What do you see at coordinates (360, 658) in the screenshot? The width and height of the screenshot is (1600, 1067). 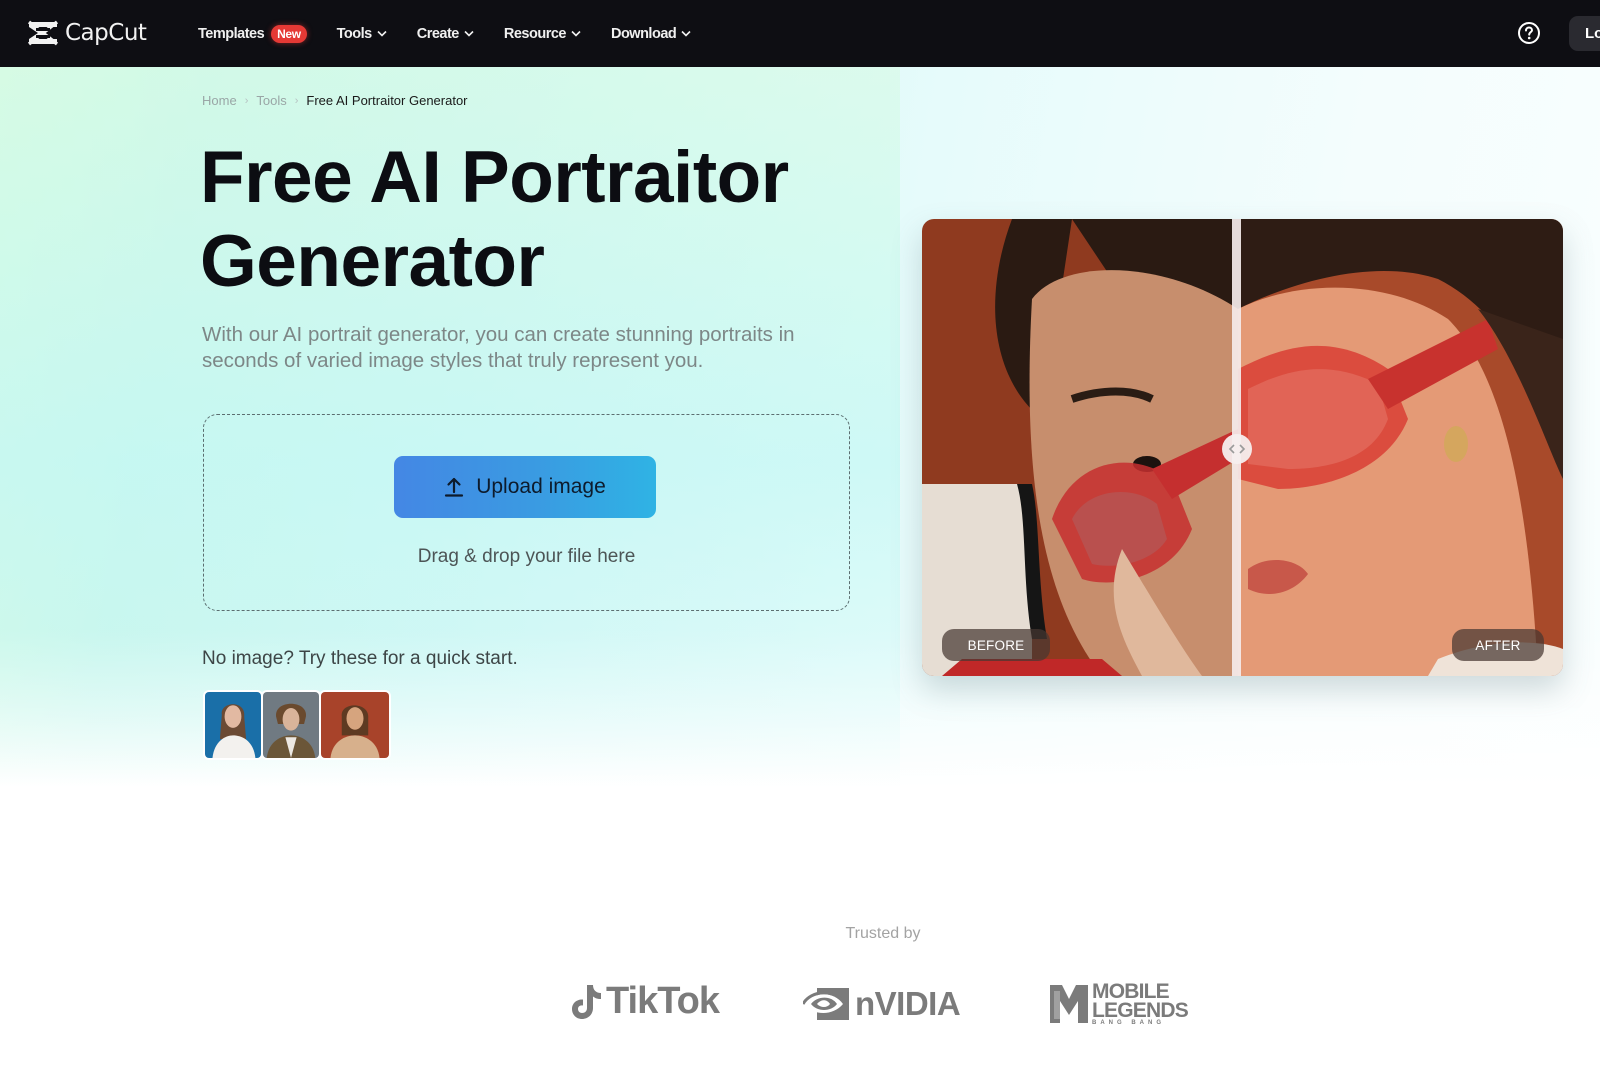 I see `quickstart-label: No image? Try these for a quick start.` at bounding box center [360, 658].